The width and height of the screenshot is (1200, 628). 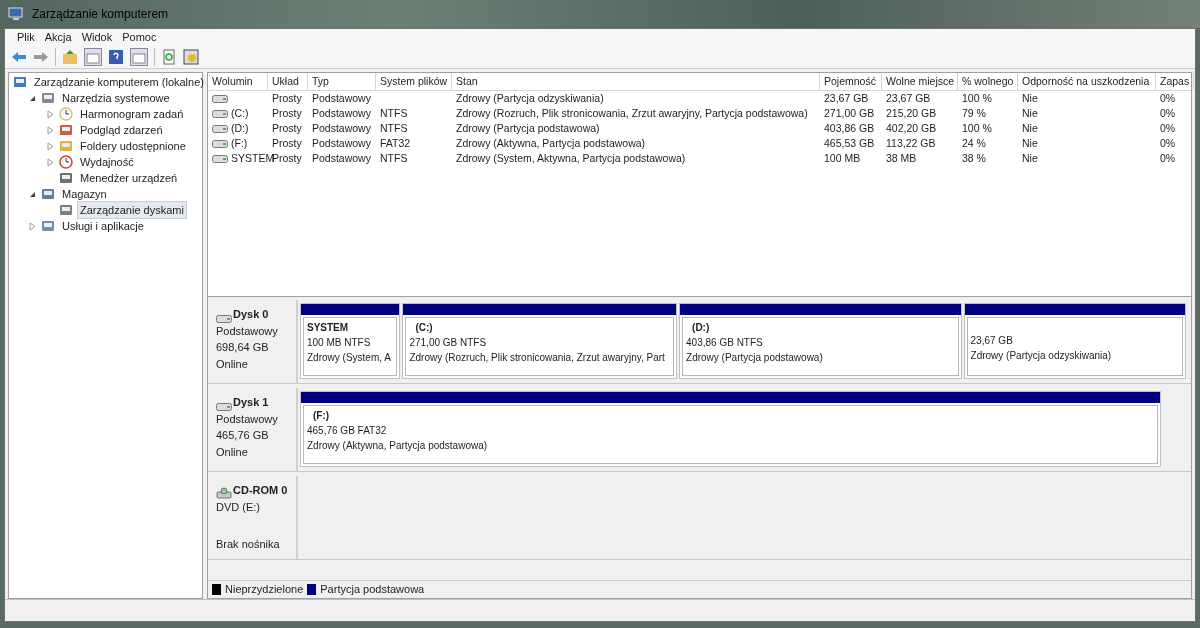 What do you see at coordinates (540, 346) in the screenshot?
I see `partition-block: (C:) 271,00 GB NTFS Zdrowy (Rozruch, Plik stronicowania, Zrzut awaryjny, Part` at bounding box center [540, 346].